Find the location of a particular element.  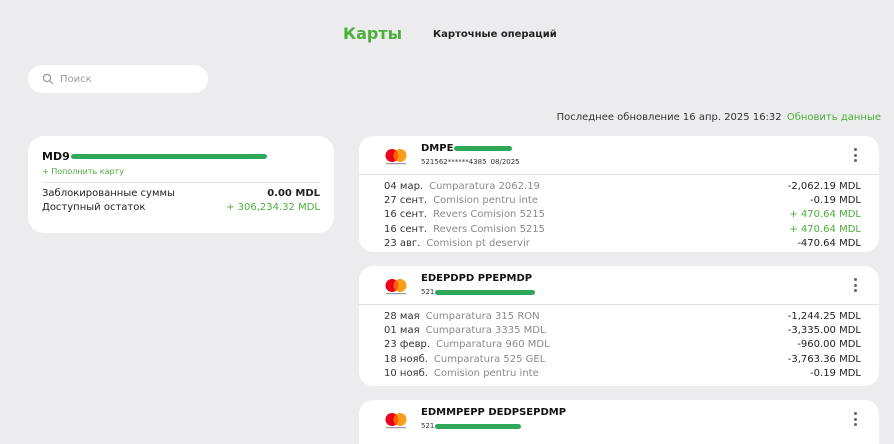

topup-card-link: + Пополнить карту is located at coordinates (181, 171).